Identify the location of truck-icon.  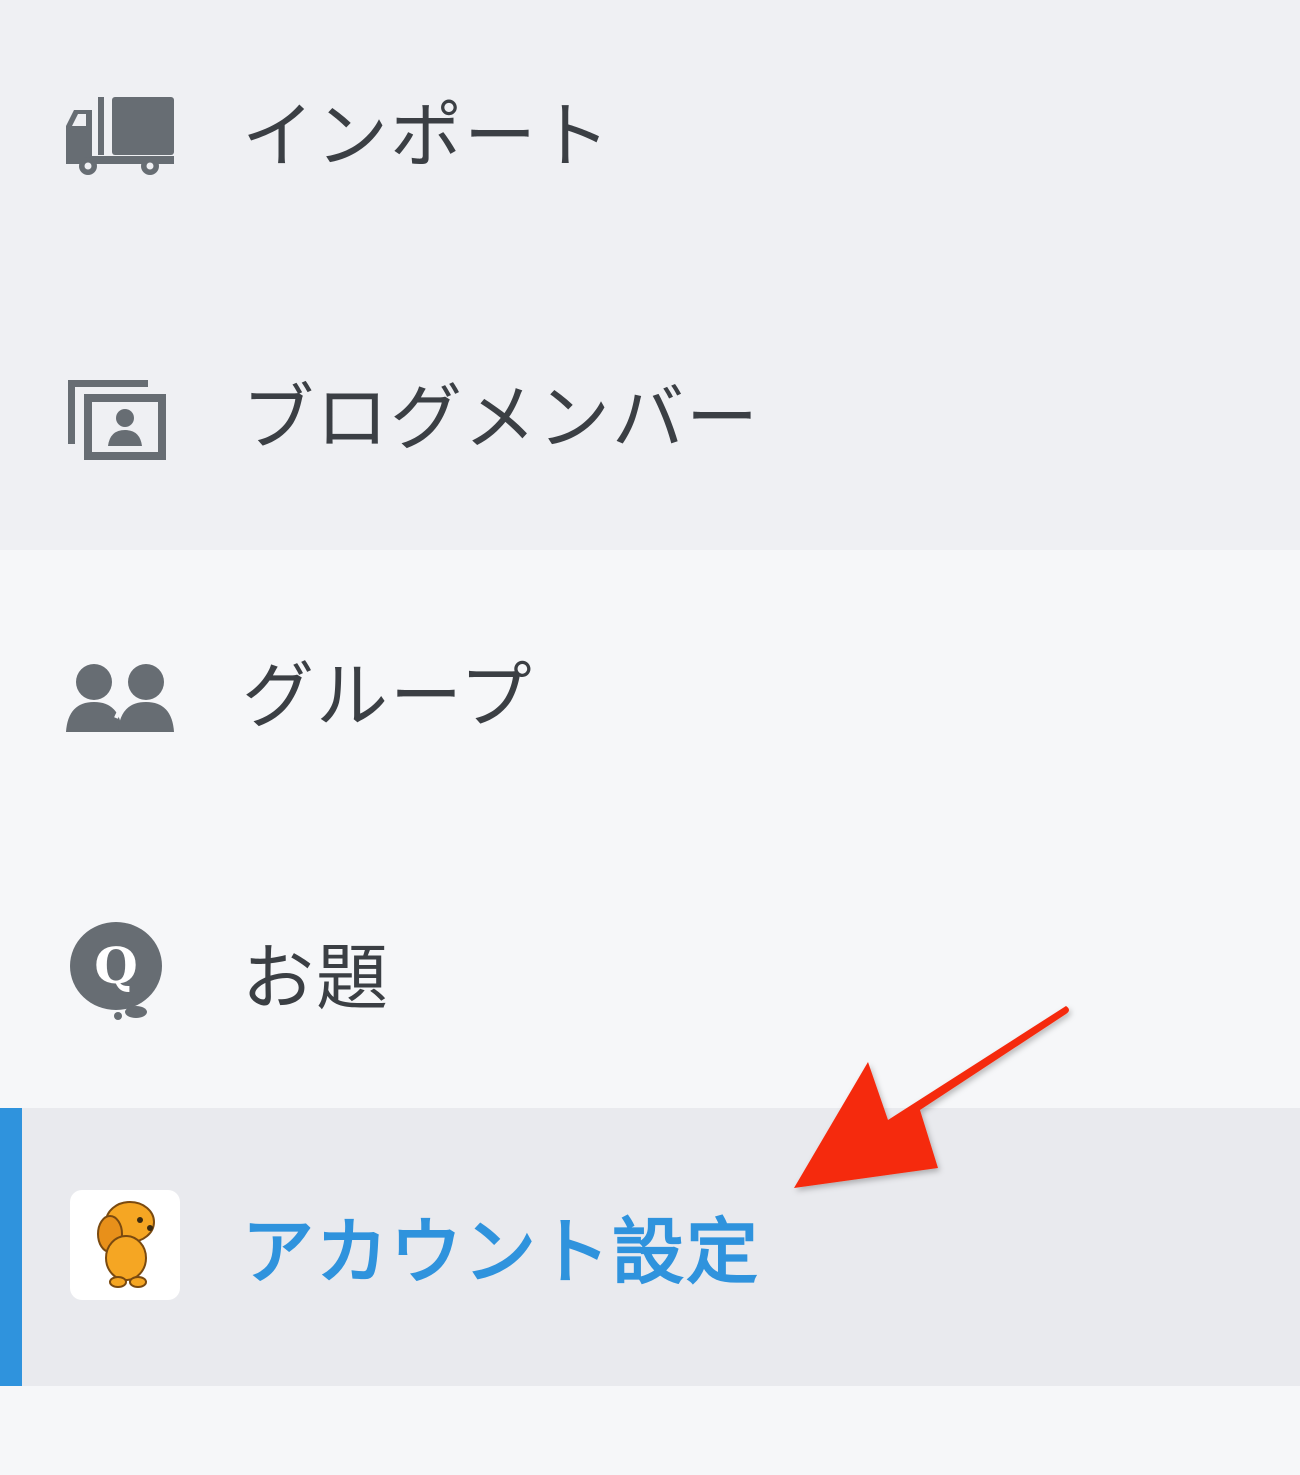
(120, 136).